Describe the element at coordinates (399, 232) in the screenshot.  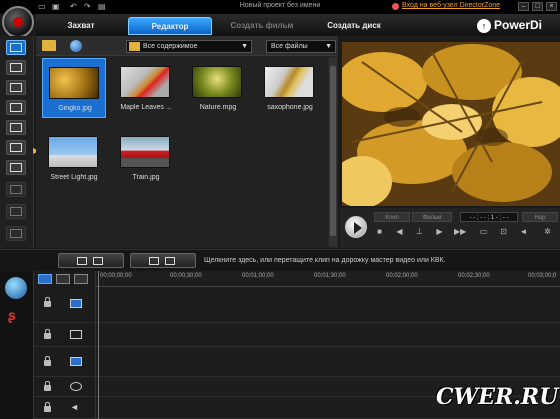
I see `previous-frame-icon: ◀` at that location.